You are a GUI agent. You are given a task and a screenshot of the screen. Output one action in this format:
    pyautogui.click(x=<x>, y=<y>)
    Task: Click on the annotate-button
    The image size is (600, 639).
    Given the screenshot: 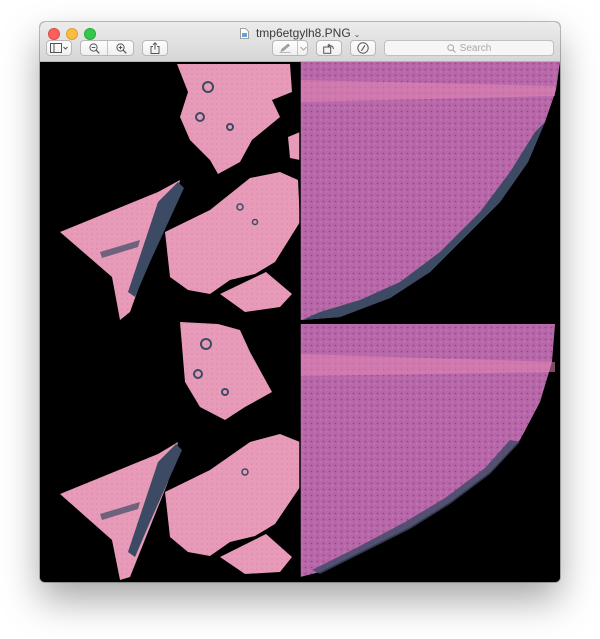 What is the action you would take?
    pyautogui.click(x=363, y=48)
    